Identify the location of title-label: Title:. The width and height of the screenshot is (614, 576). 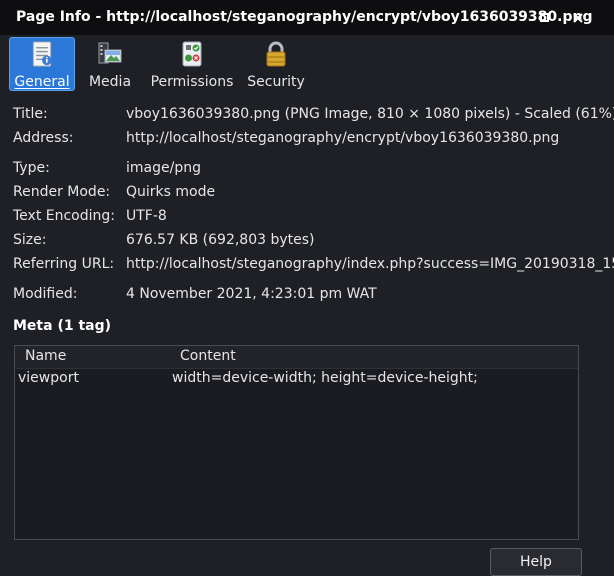
(30, 114).